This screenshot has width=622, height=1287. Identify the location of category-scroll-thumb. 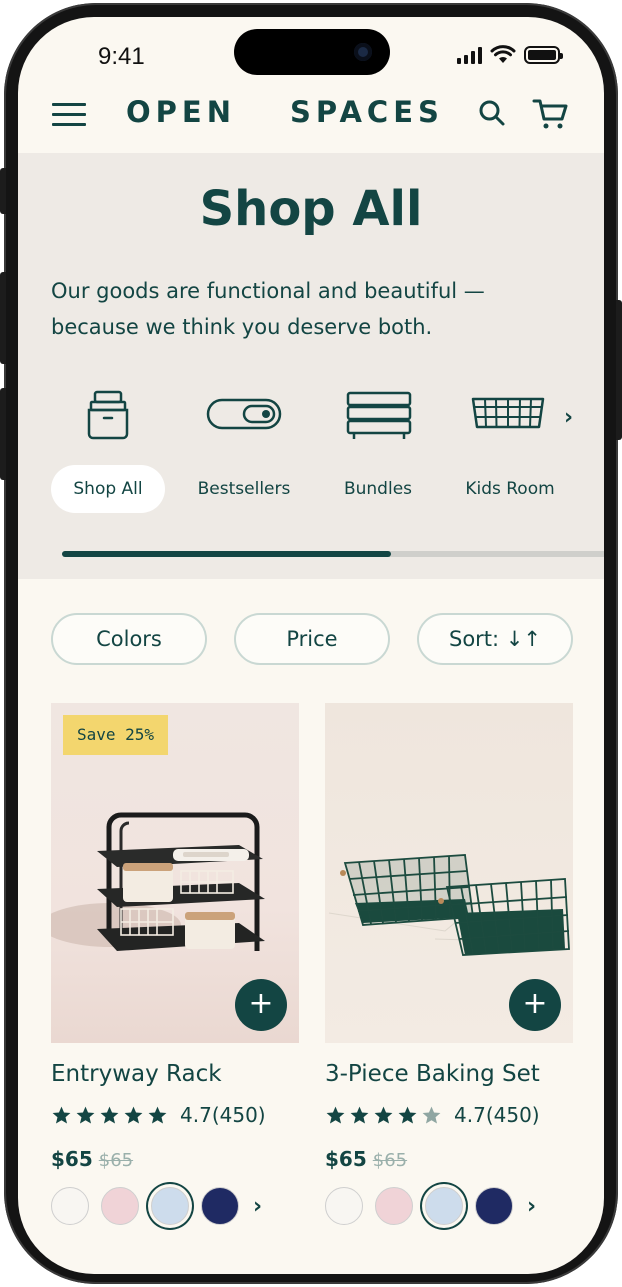
(226, 554).